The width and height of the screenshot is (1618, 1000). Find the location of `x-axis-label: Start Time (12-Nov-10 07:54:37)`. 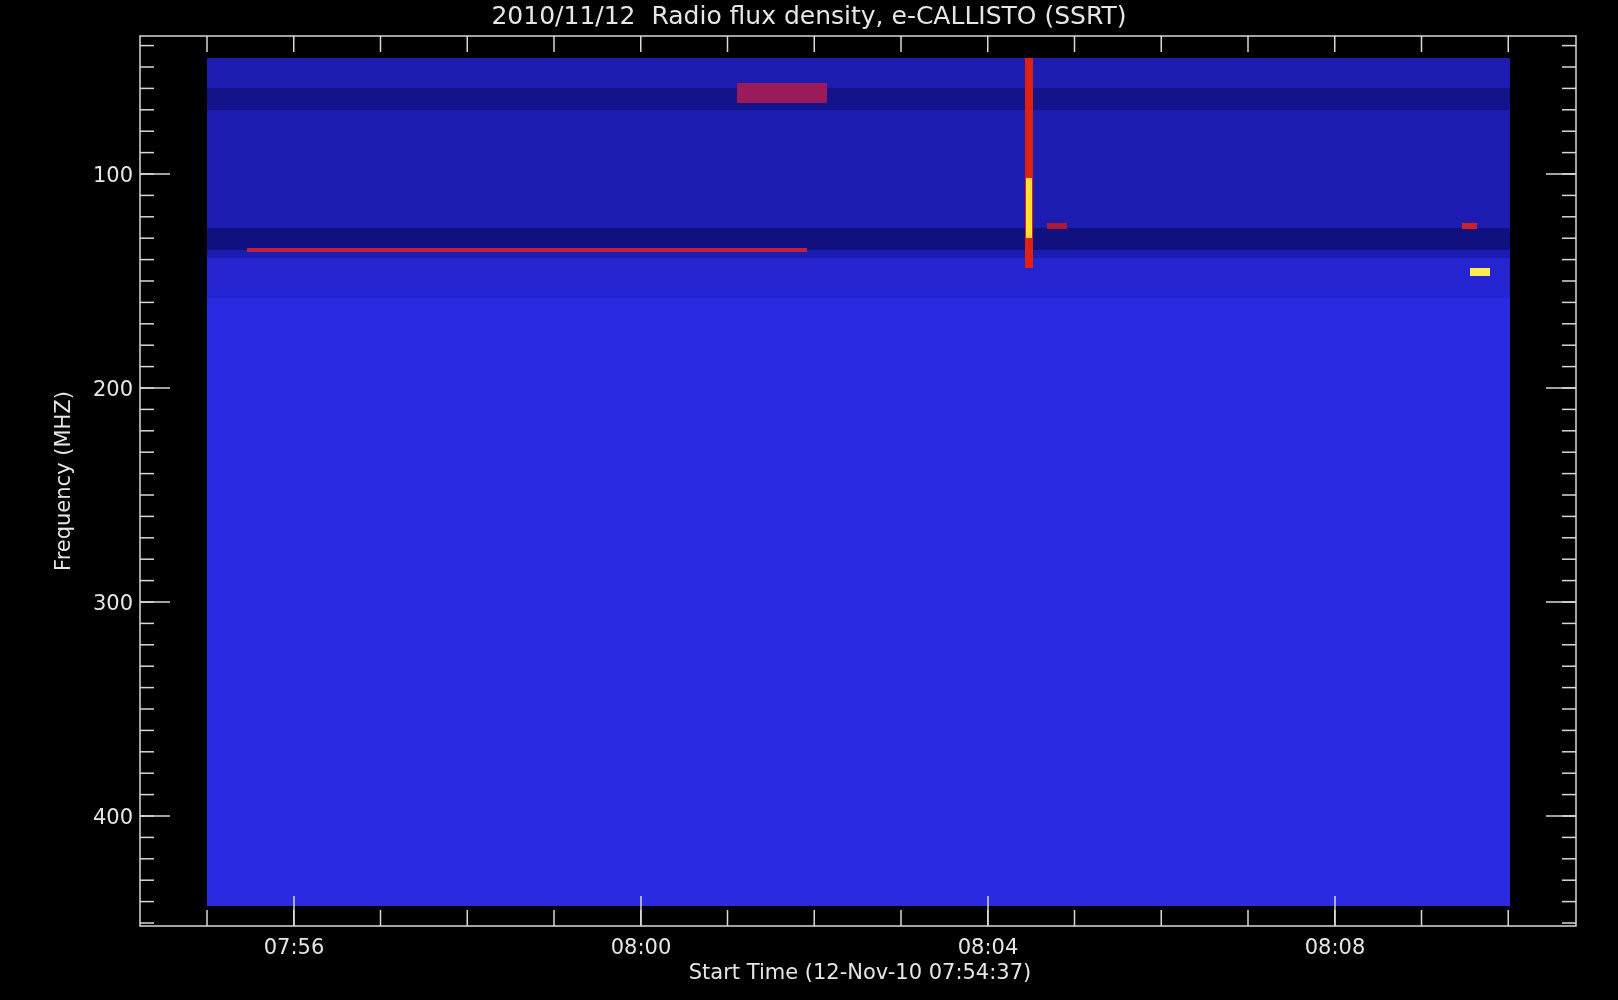

x-axis-label: Start Time (12-Nov-10 07:54:37) is located at coordinates (860, 972).